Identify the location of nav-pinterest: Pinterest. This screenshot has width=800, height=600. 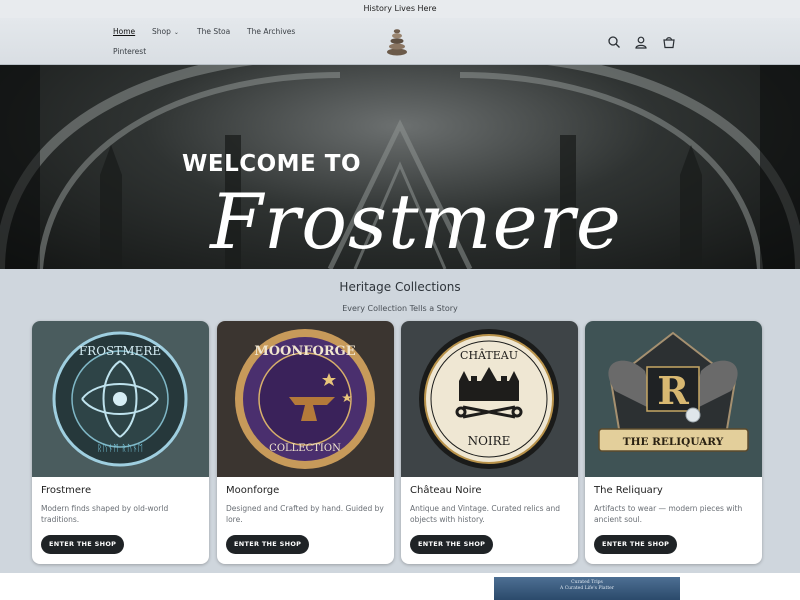
(129, 51).